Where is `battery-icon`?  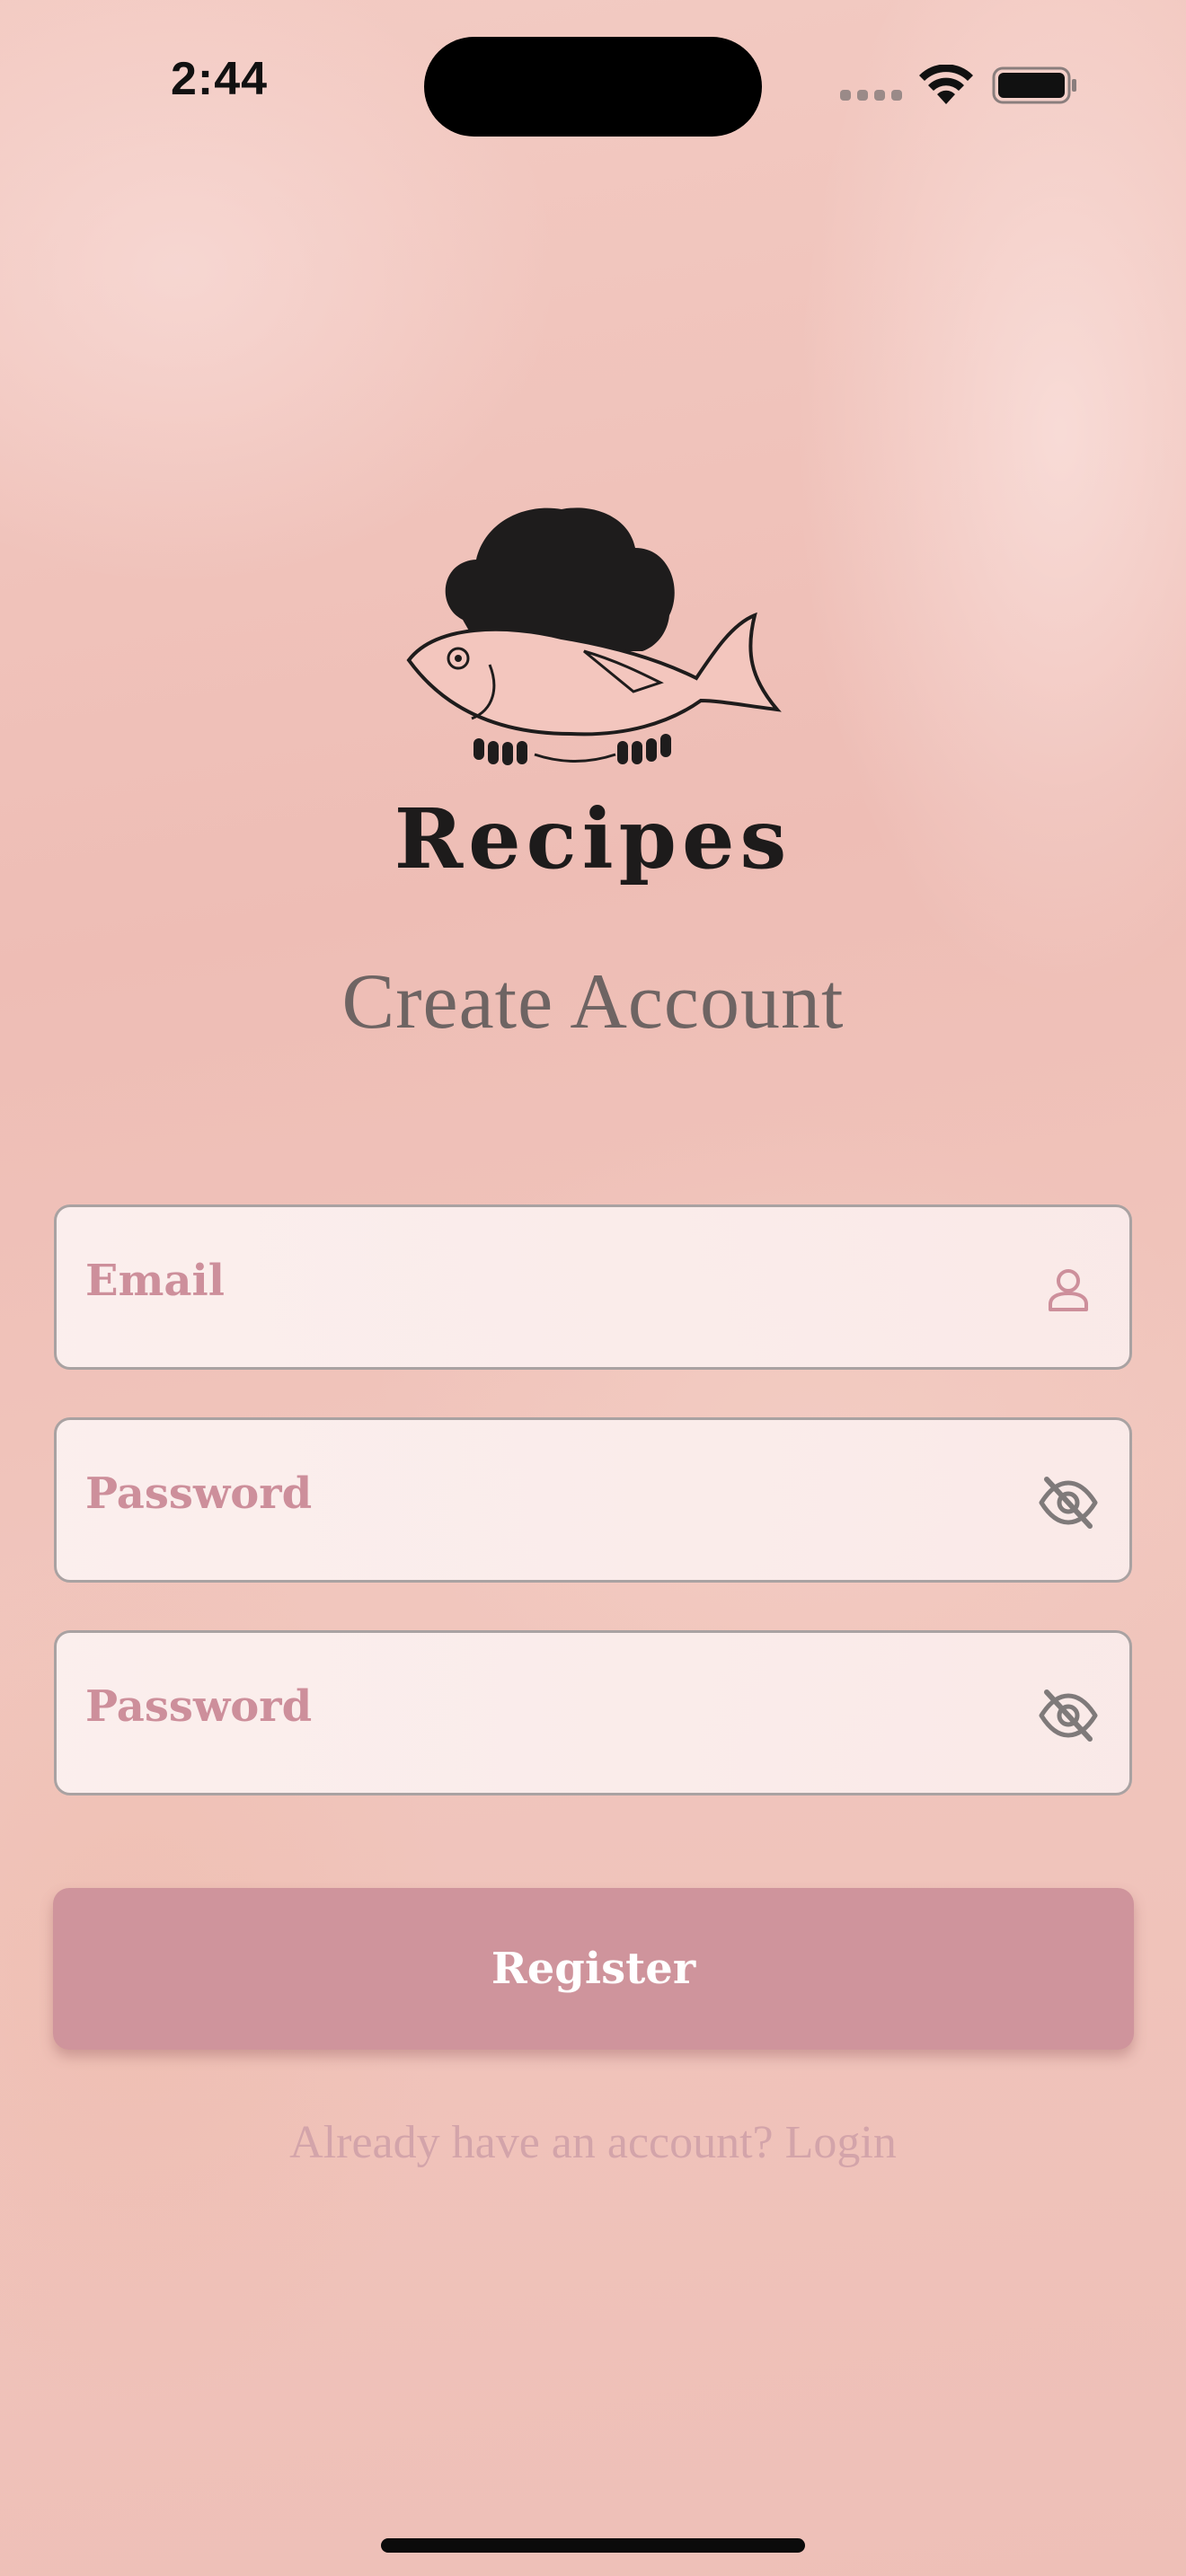 battery-icon is located at coordinates (1034, 85).